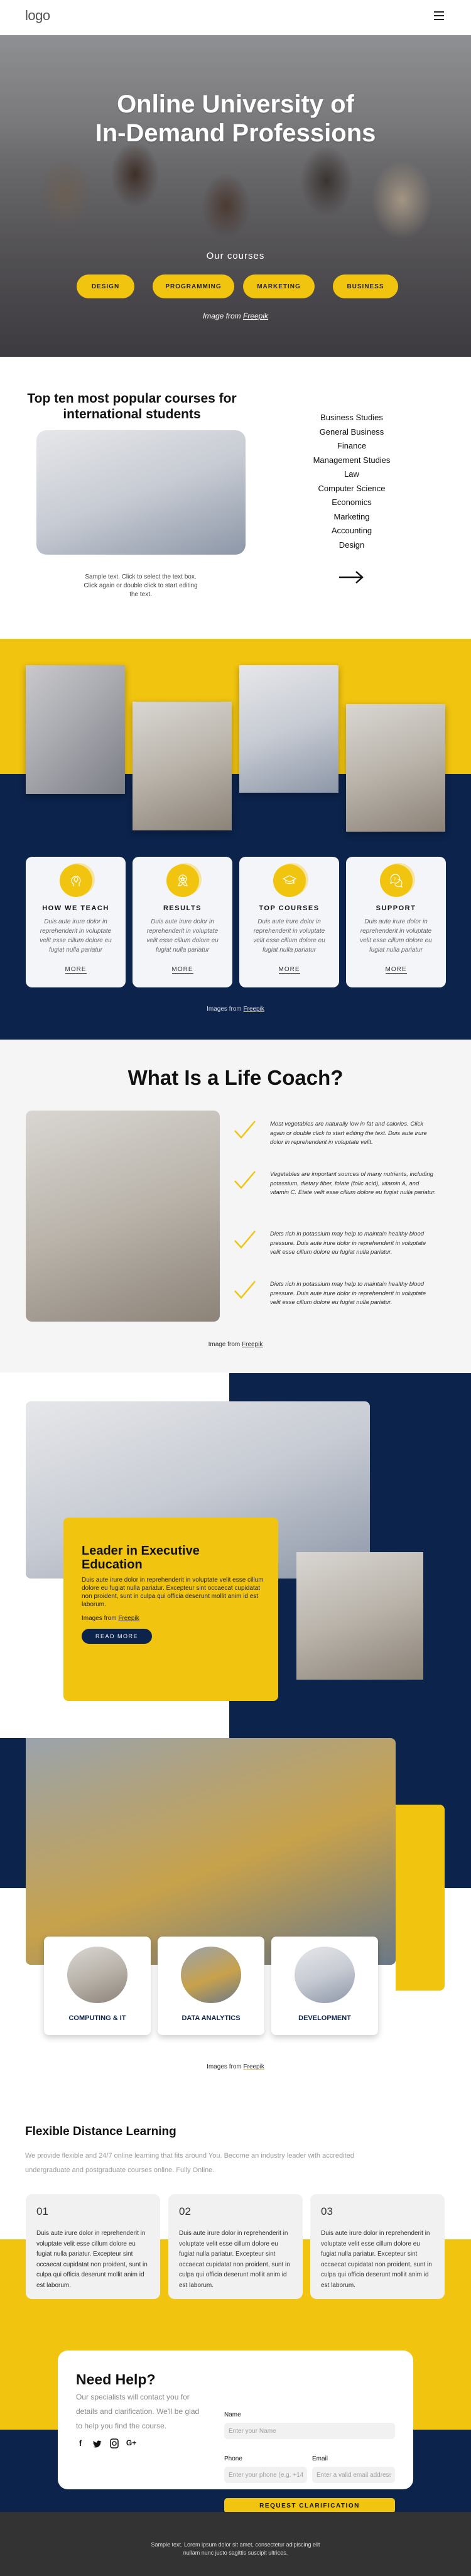 This screenshot has height=2576, width=471. Describe the element at coordinates (76, 729) in the screenshot. I see `student-laptop-photo` at that location.